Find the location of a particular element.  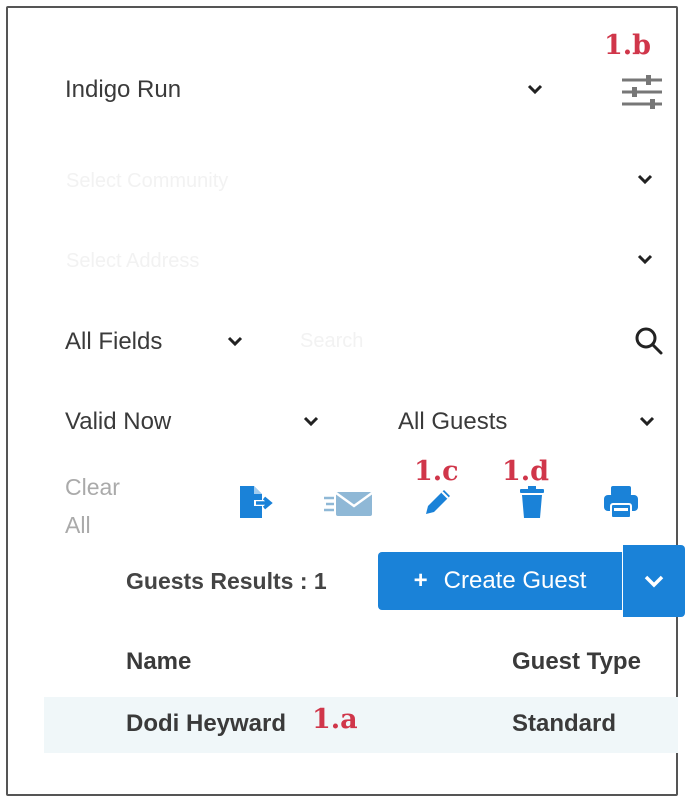

search-input: Search is located at coordinates (331, 341).